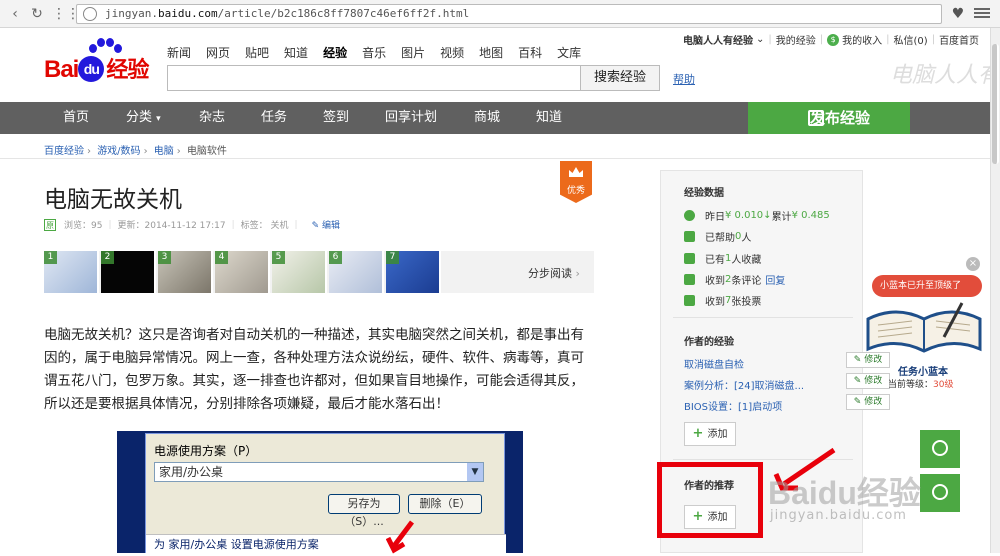  What do you see at coordinates (973, 264) in the screenshot?
I see `close-icon: ×` at bounding box center [973, 264].